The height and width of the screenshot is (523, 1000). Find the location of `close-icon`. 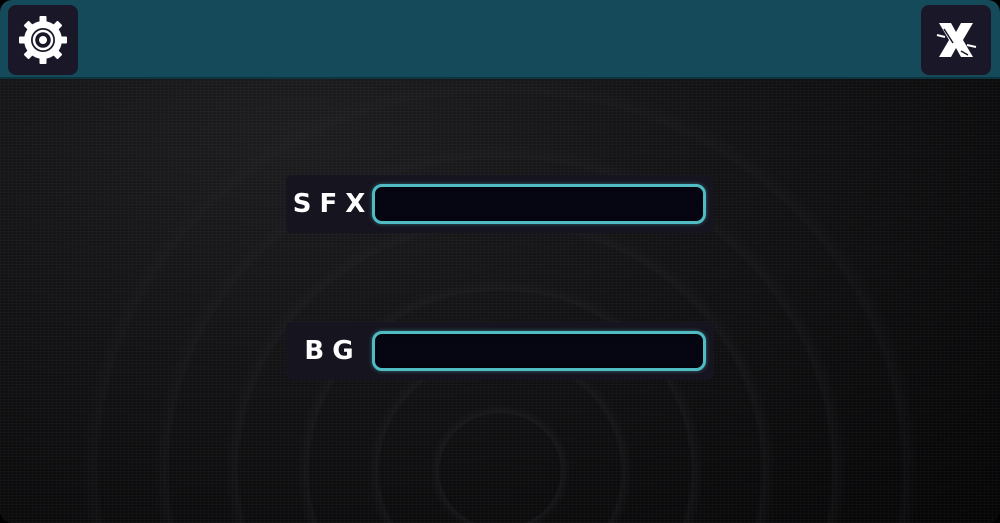

close-icon is located at coordinates (956, 40).